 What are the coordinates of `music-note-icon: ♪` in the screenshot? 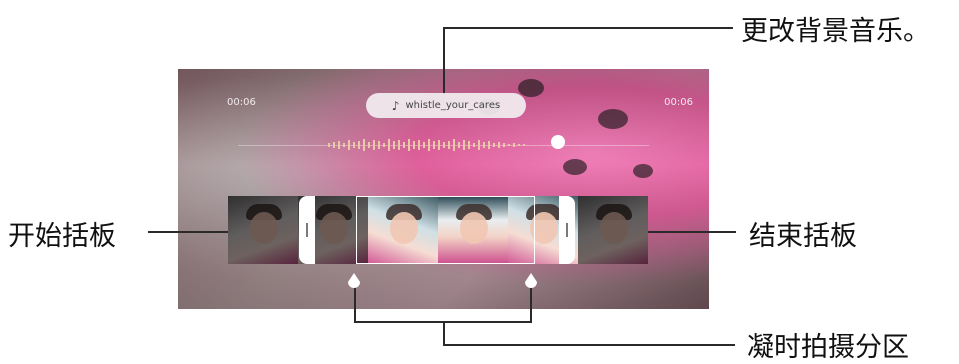 It's located at (395, 105).